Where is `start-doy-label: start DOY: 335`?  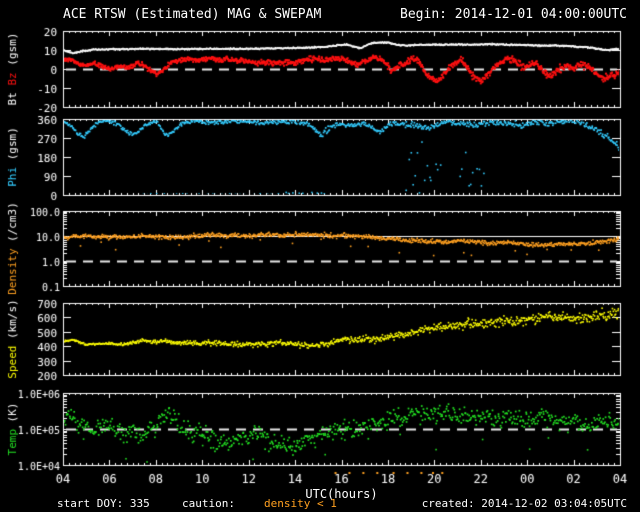
start-doy-label: start DOY: 335 is located at coordinates (103, 503).